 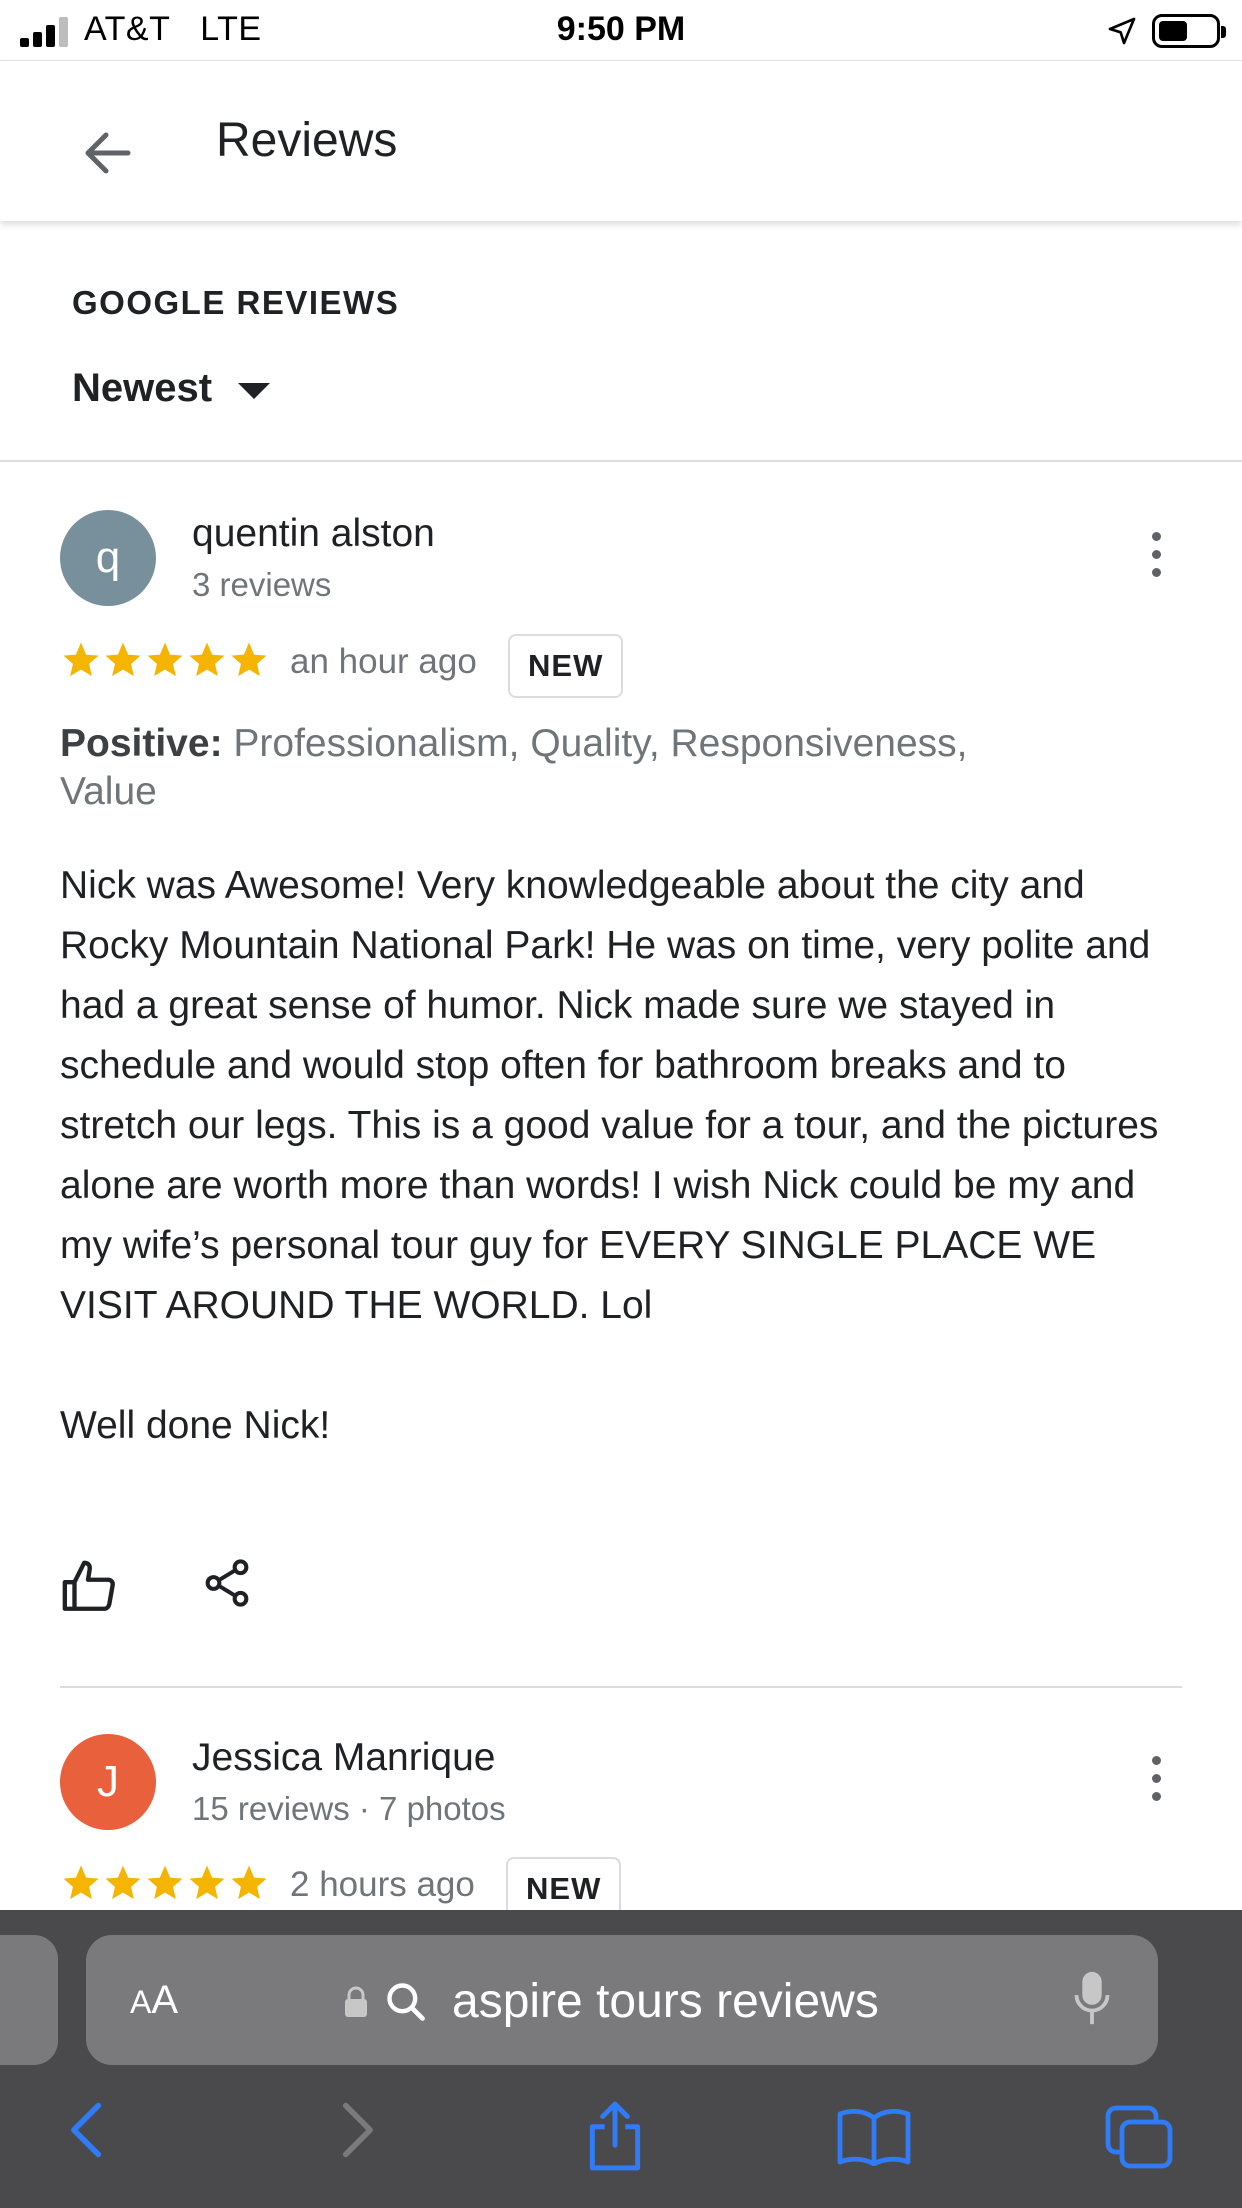 I want to click on reviewer-name: Jessica Manrique, so click(x=343, y=1758).